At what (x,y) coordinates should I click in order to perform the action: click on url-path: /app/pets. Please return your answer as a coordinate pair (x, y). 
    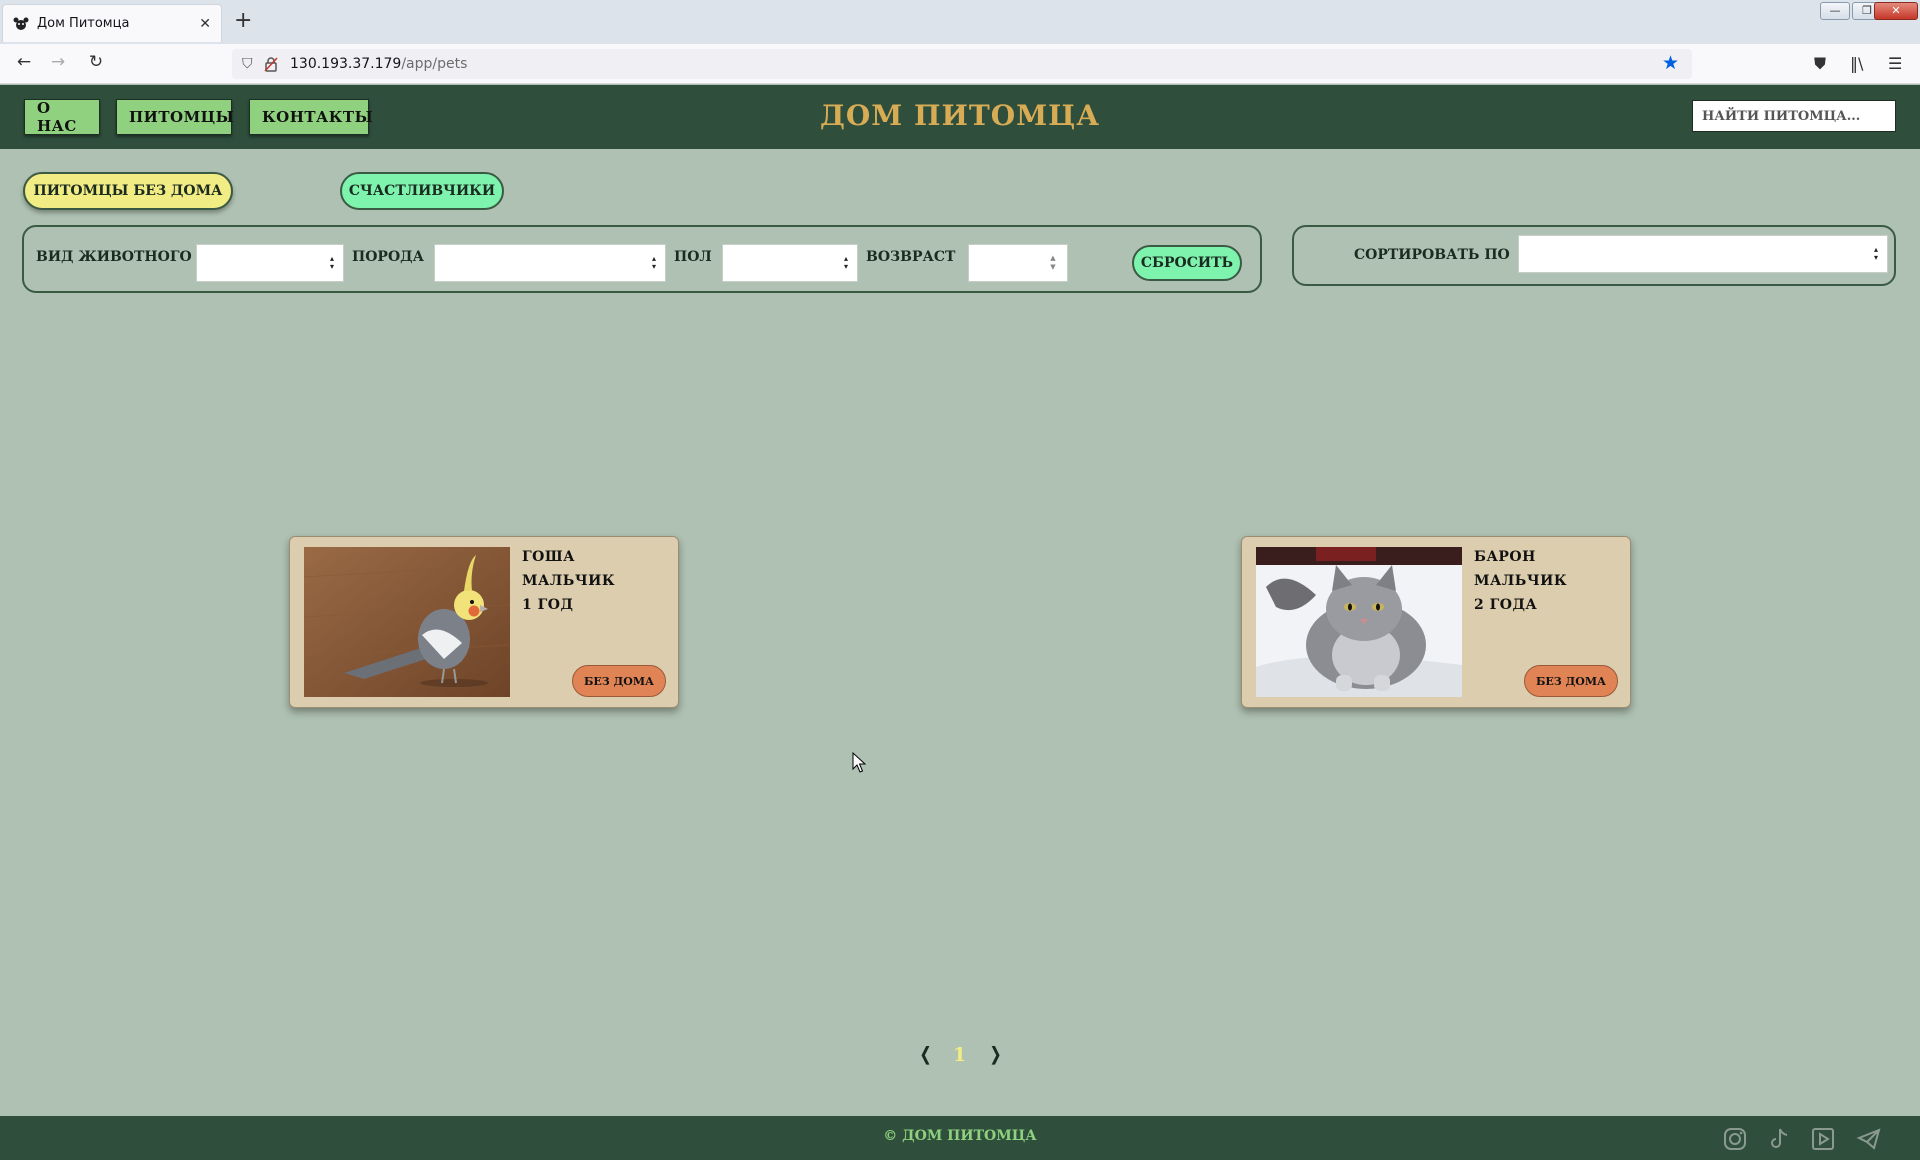
    Looking at the image, I should click on (434, 64).